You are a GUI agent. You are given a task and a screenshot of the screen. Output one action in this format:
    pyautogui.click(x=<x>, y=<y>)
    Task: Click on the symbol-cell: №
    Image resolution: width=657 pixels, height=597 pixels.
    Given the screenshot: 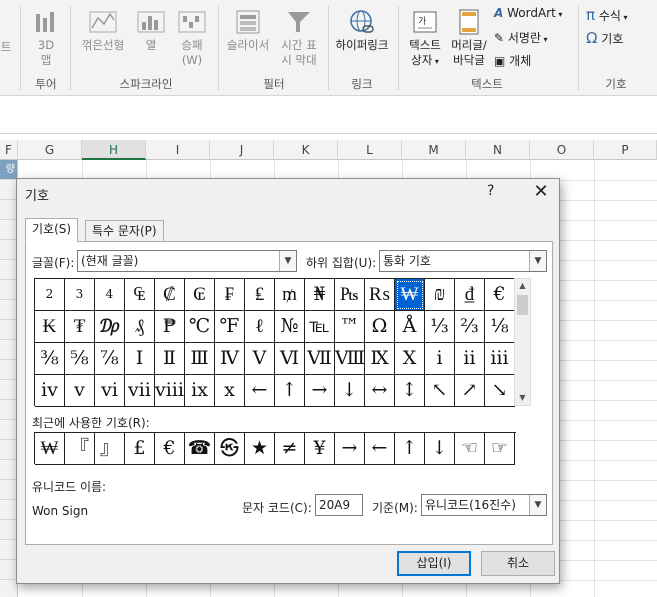 What is the action you would take?
    pyautogui.click(x=290, y=327)
    